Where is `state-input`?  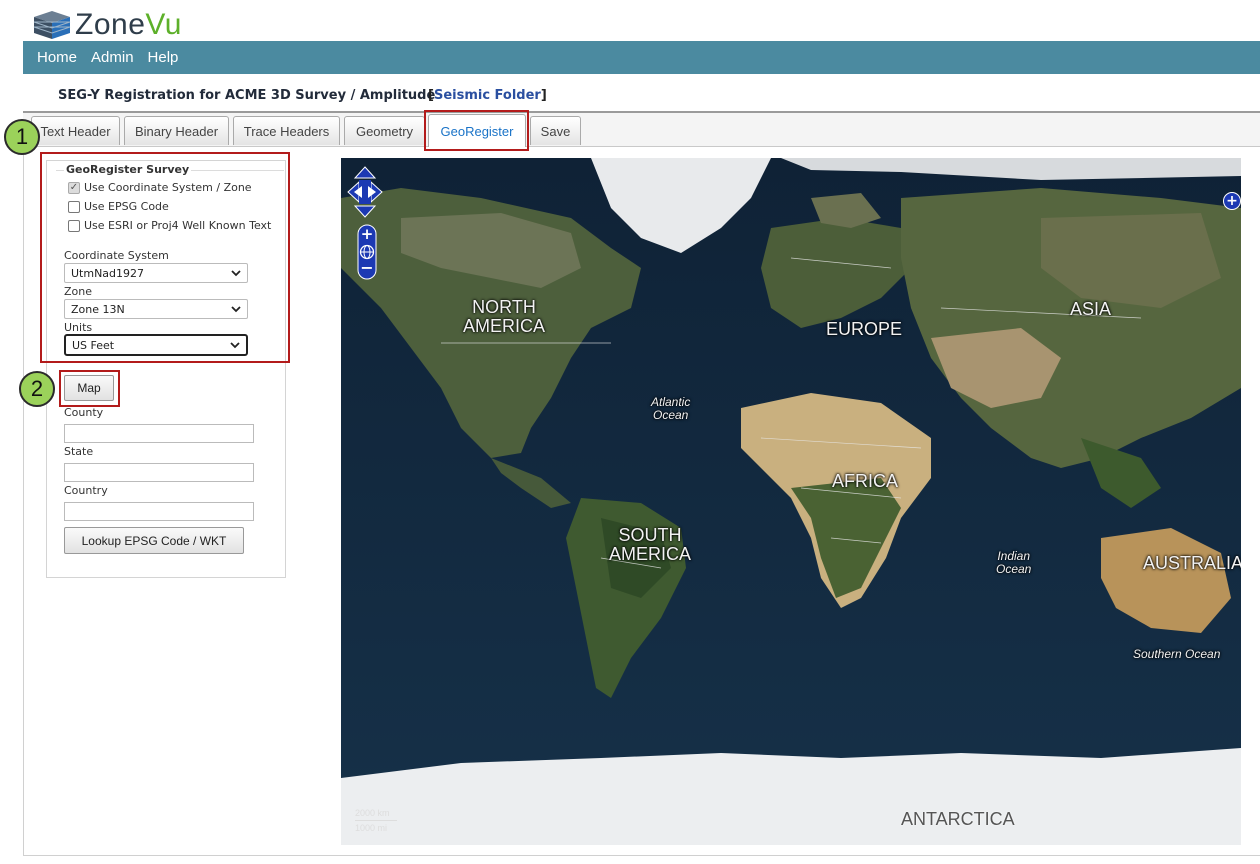
state-input is located at coordinates (159, 472).